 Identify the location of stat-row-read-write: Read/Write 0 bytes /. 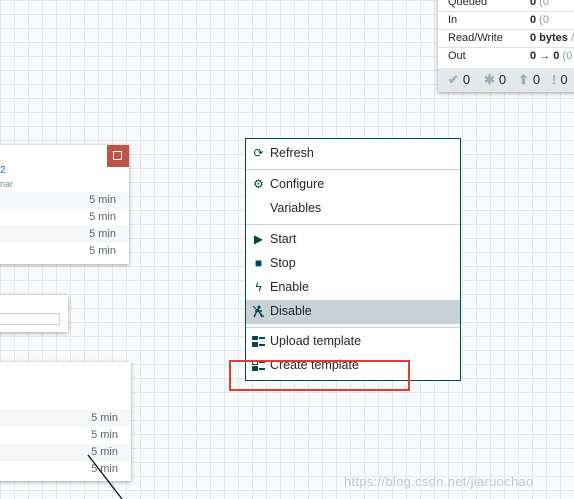
(506, 39).